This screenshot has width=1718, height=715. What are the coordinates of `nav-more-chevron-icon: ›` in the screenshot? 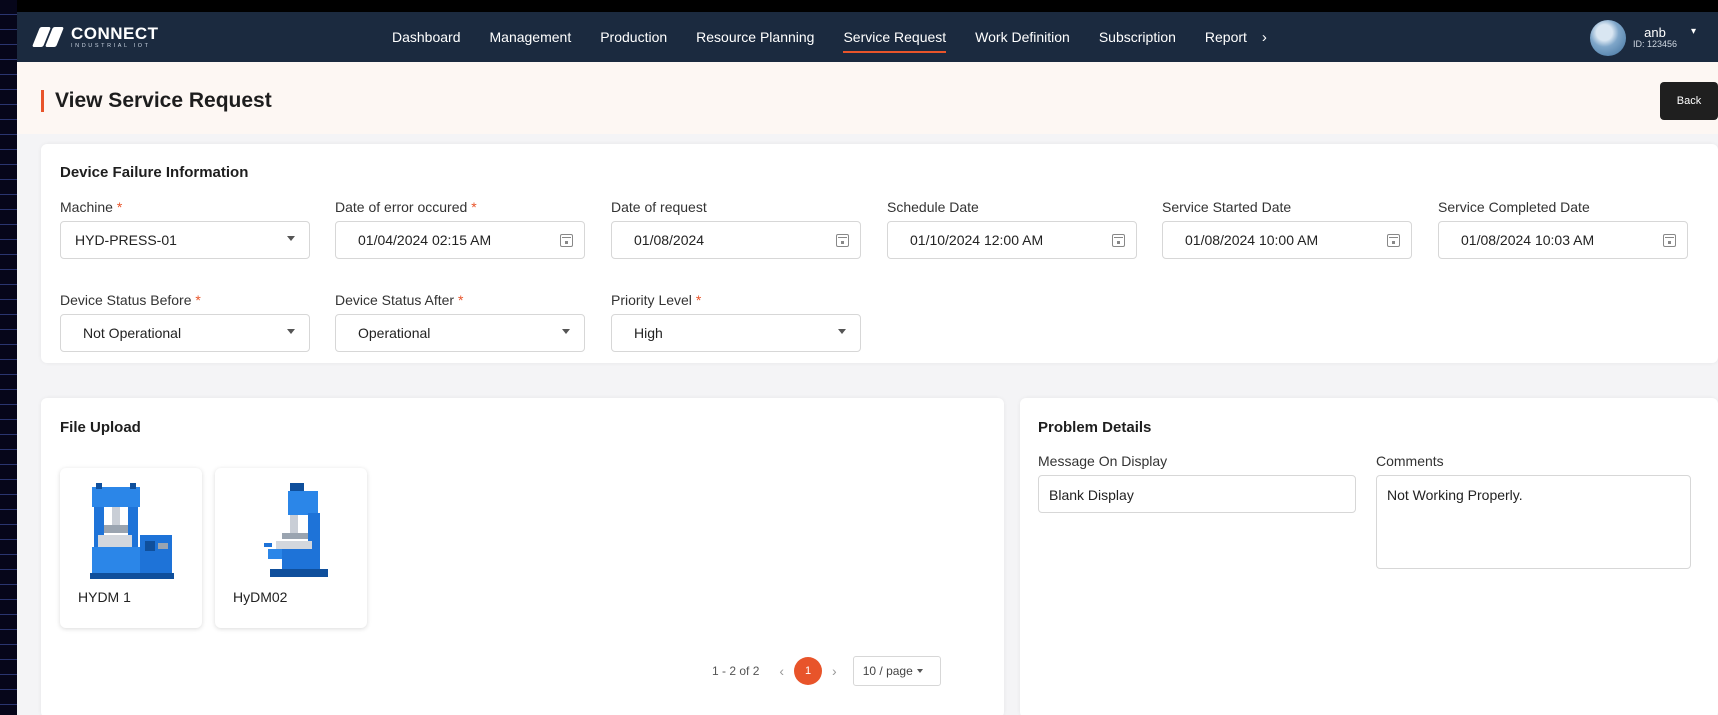 It's located at (1264, 37).